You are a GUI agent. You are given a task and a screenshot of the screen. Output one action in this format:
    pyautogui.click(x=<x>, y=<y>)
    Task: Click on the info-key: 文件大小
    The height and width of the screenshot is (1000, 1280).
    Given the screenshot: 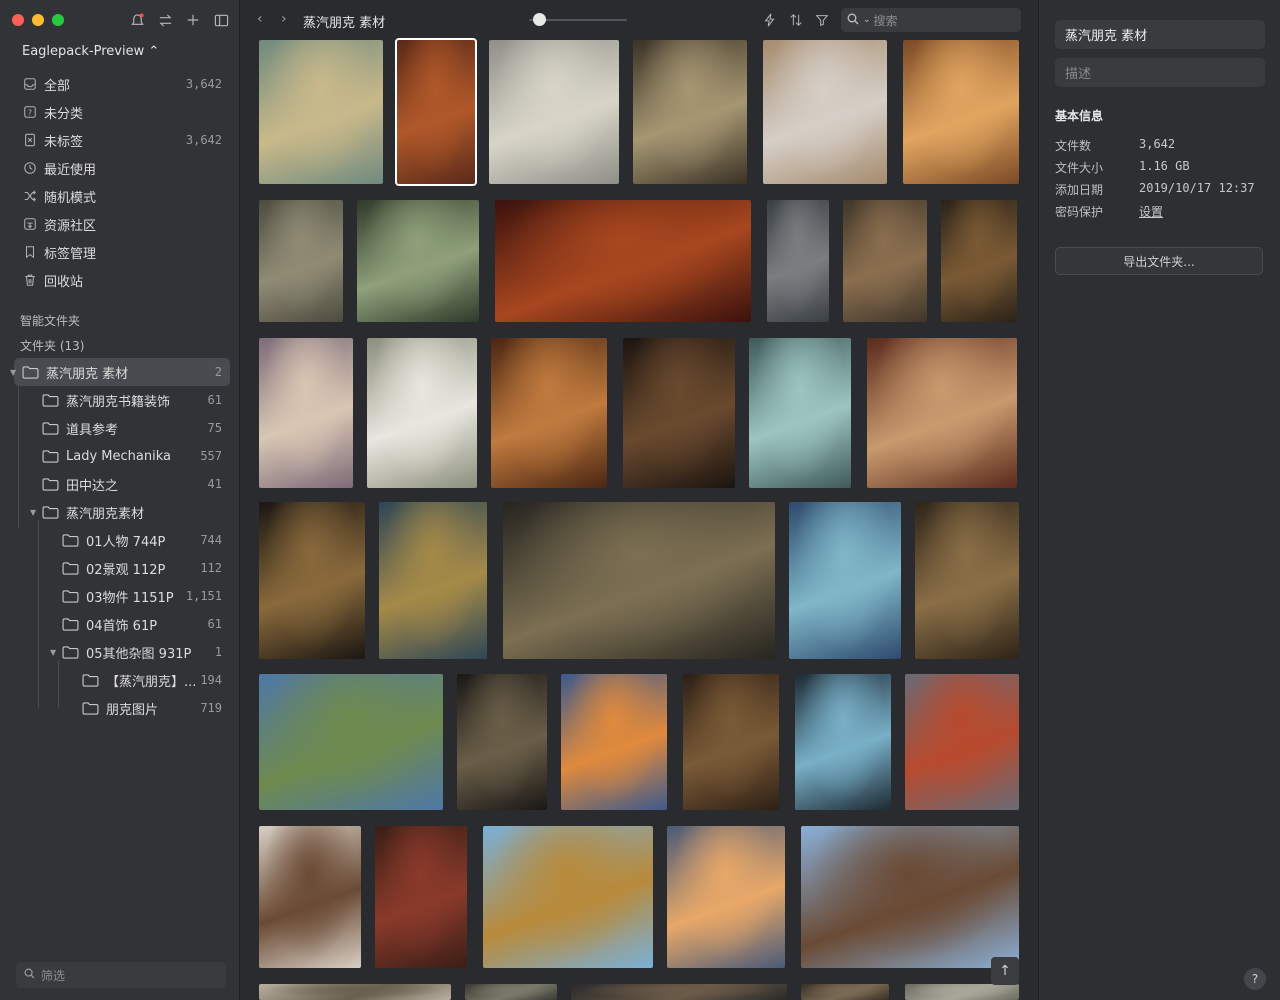 What is the action you would take?
    pyautogui.click(x=1079, y=168)
    